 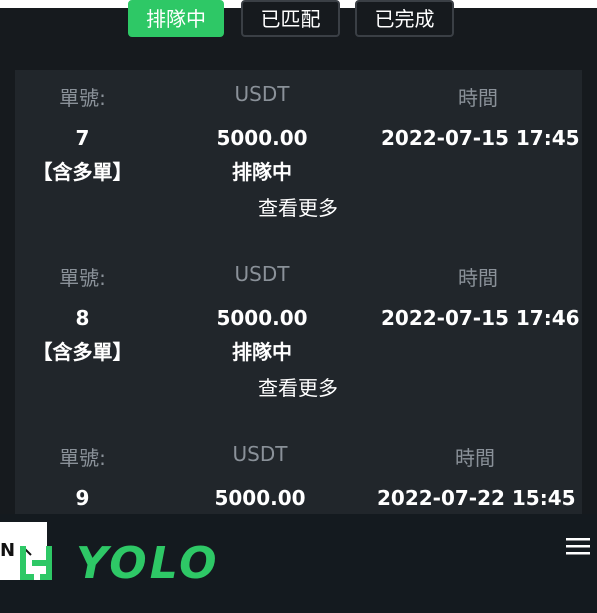 I want to click on order-card: 單號: USDT 時間 9 5000.00 2022-07-22 15:45, so click(x=298, y=475).